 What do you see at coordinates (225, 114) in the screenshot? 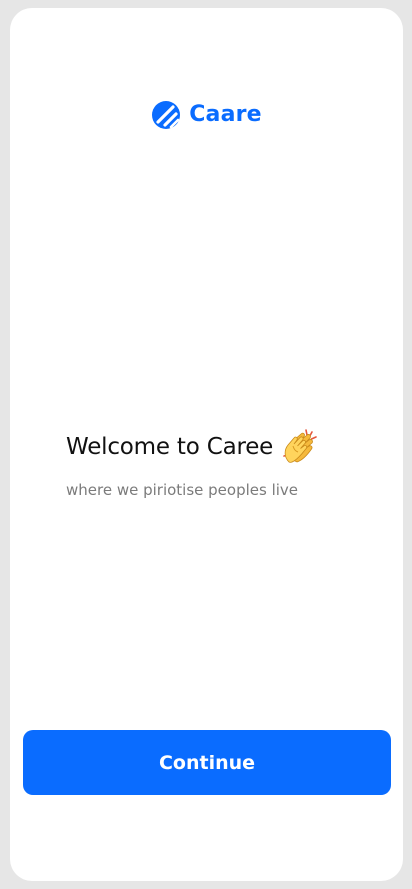
I see `app-name: Caare` at bounding box center [225, 114].